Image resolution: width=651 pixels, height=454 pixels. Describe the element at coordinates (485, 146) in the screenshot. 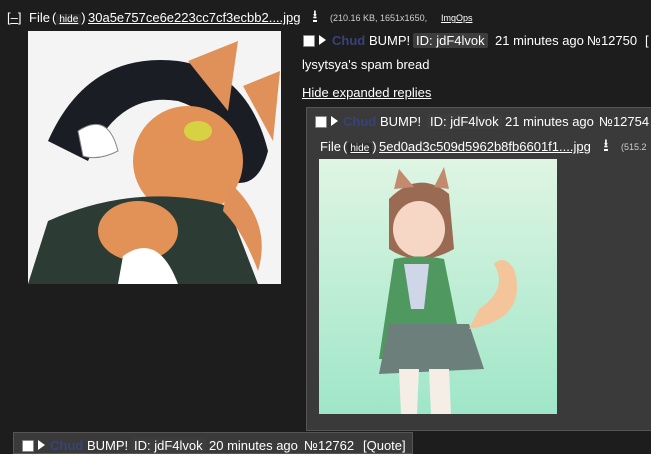

I see `reply-filename-link: 5ed0ad3c509d5962b8fb6601f1....jpg` at that location.